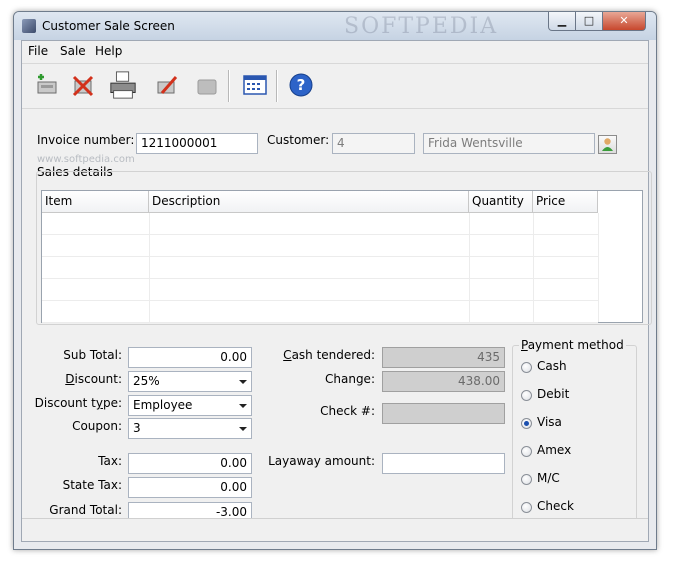 The image size is (677, 571). What do you see at coordinates (526, 507) in the screenshot?
I see `radio-check` at bounding box center [526, 507].